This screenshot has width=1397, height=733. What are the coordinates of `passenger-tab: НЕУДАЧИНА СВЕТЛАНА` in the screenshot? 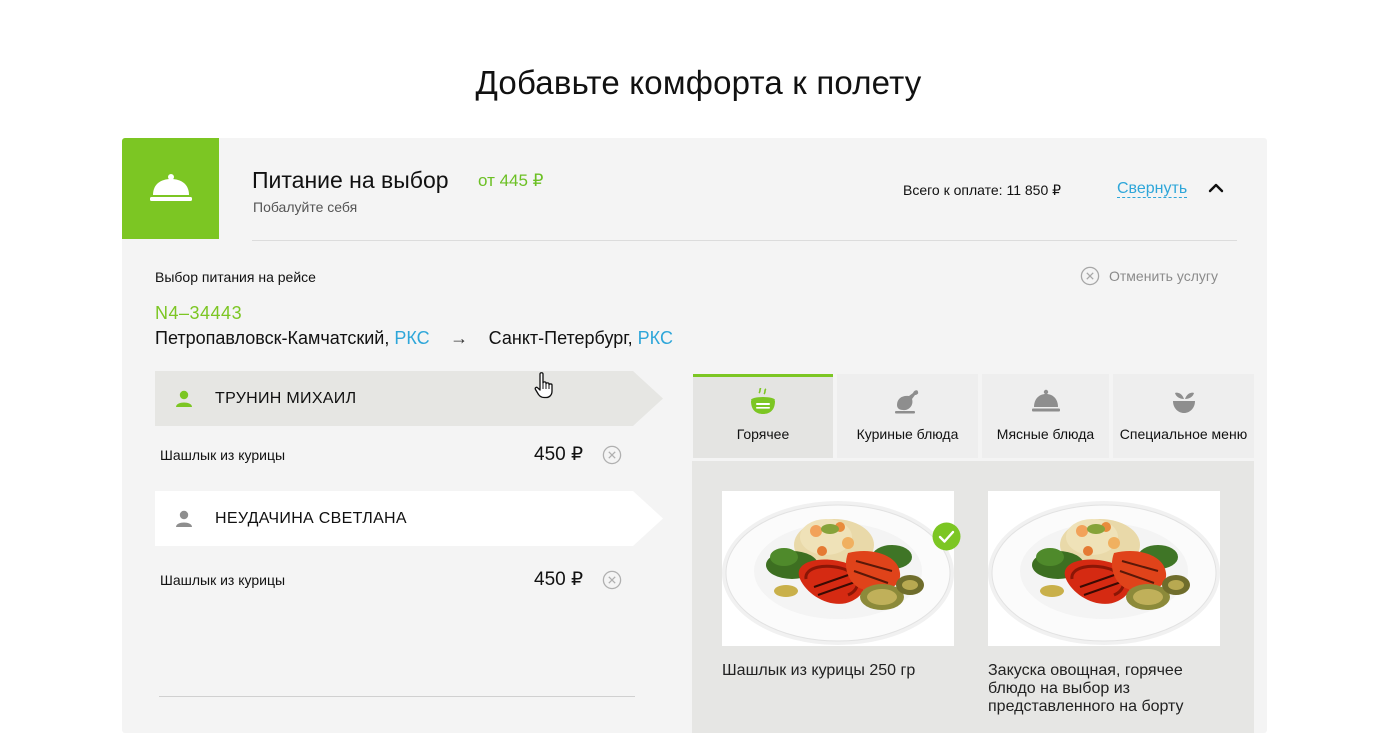 It's located at (409, 518).